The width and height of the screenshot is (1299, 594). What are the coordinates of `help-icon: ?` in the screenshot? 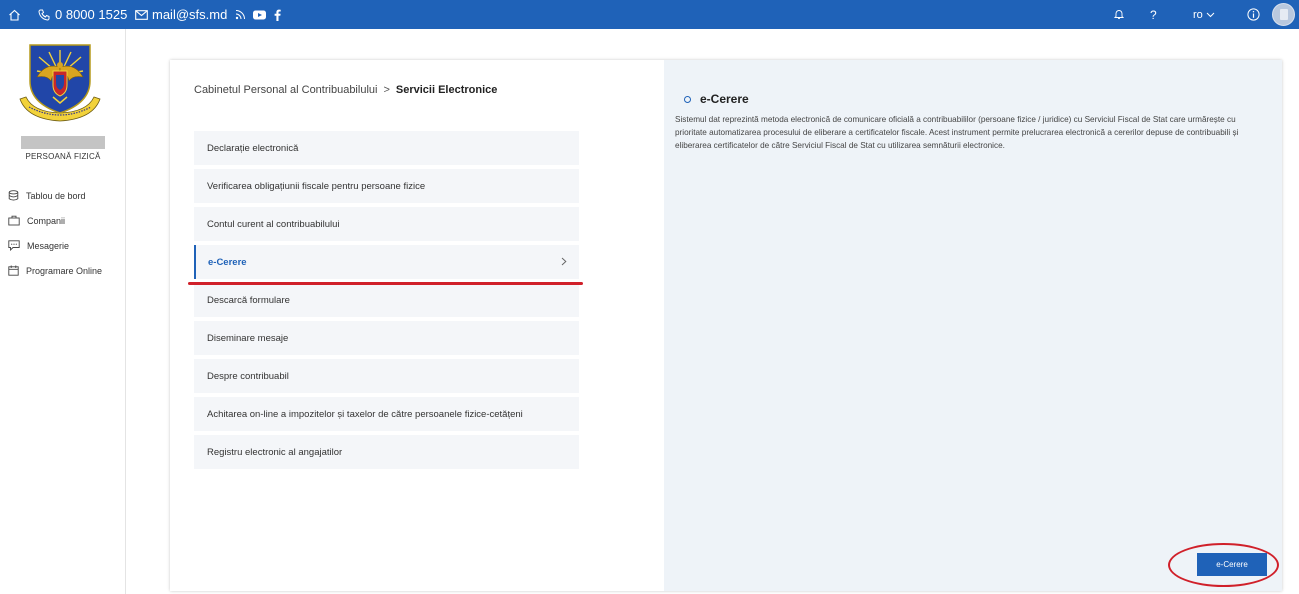 It's located at (1153, 14).